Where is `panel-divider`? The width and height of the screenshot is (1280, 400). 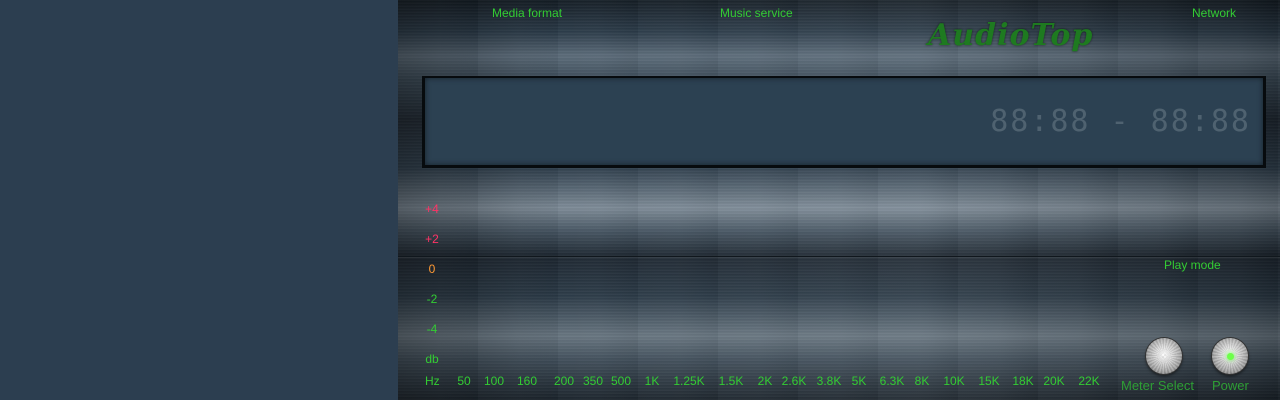 panel-divider is located at coordinates (839, 256).